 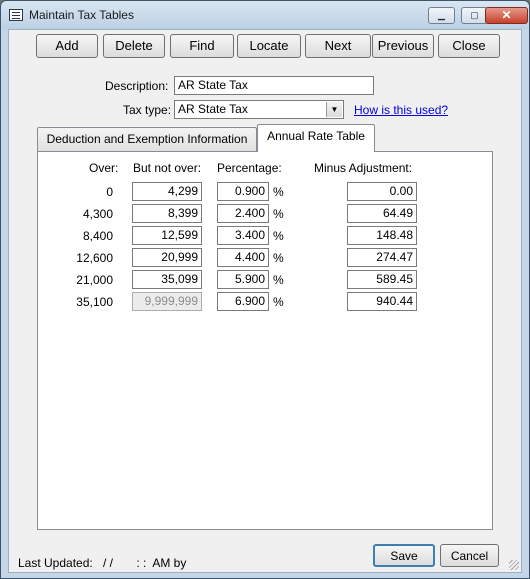 What do you see at coordinates (404, 555) in the screenshot?
I see `save-button: Save` at bounding box center [404, 555].